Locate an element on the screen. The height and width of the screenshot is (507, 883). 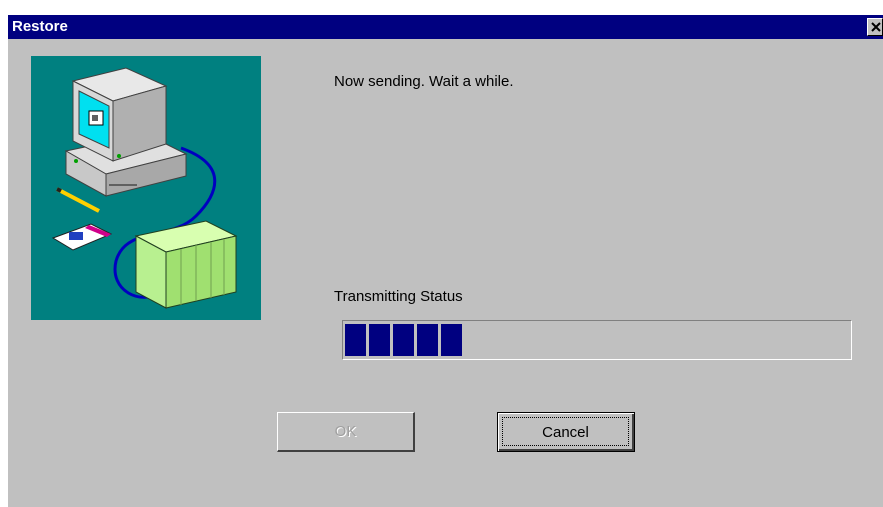
progress-fill is located at coordinates (403, 340).